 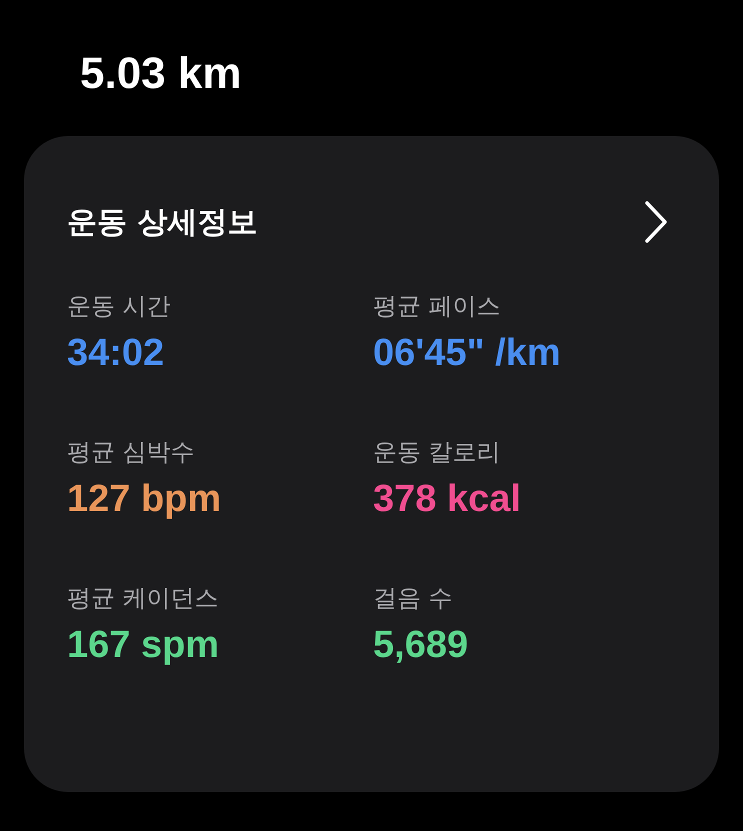 What do you see at coordinates (143, 598) in the screenshot?
I see `stat-label: 평균 케이던스` at bounding box center [143, 598].